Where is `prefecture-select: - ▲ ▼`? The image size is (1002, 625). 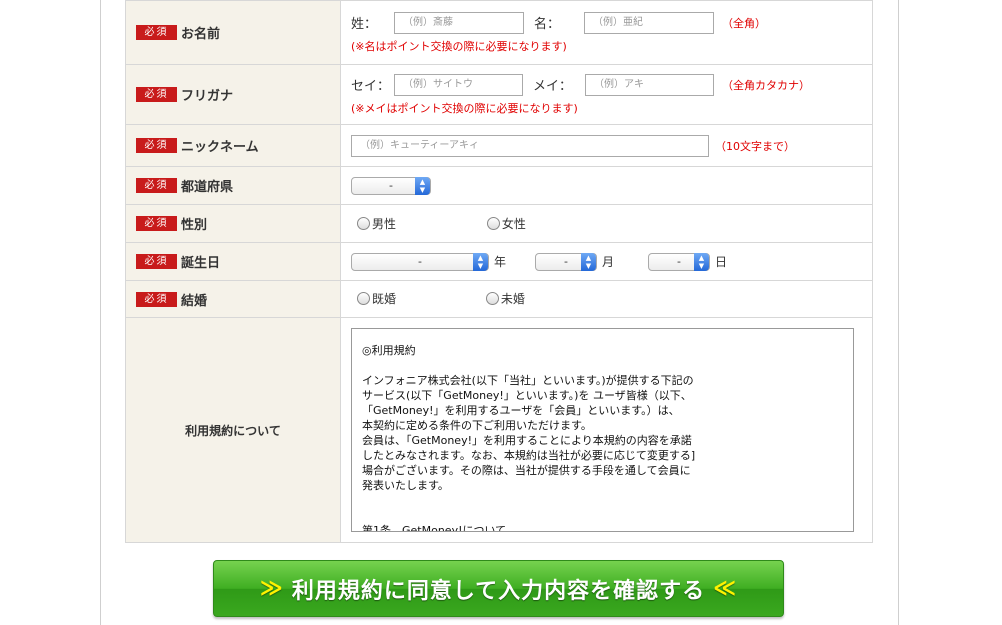
prefecture-select: - ▲ ▼ is located at coordinates (391, 185).